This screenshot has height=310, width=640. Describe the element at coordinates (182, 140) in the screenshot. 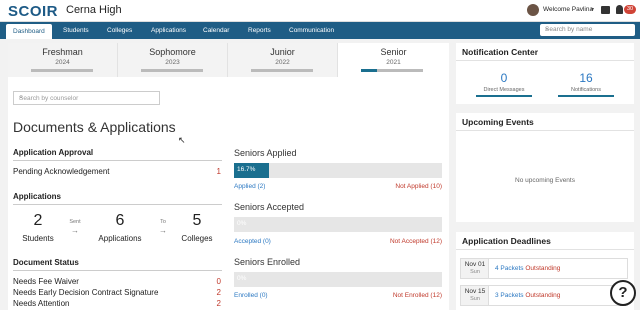

I see `mouse-cursor-icon: ↖` at that location.